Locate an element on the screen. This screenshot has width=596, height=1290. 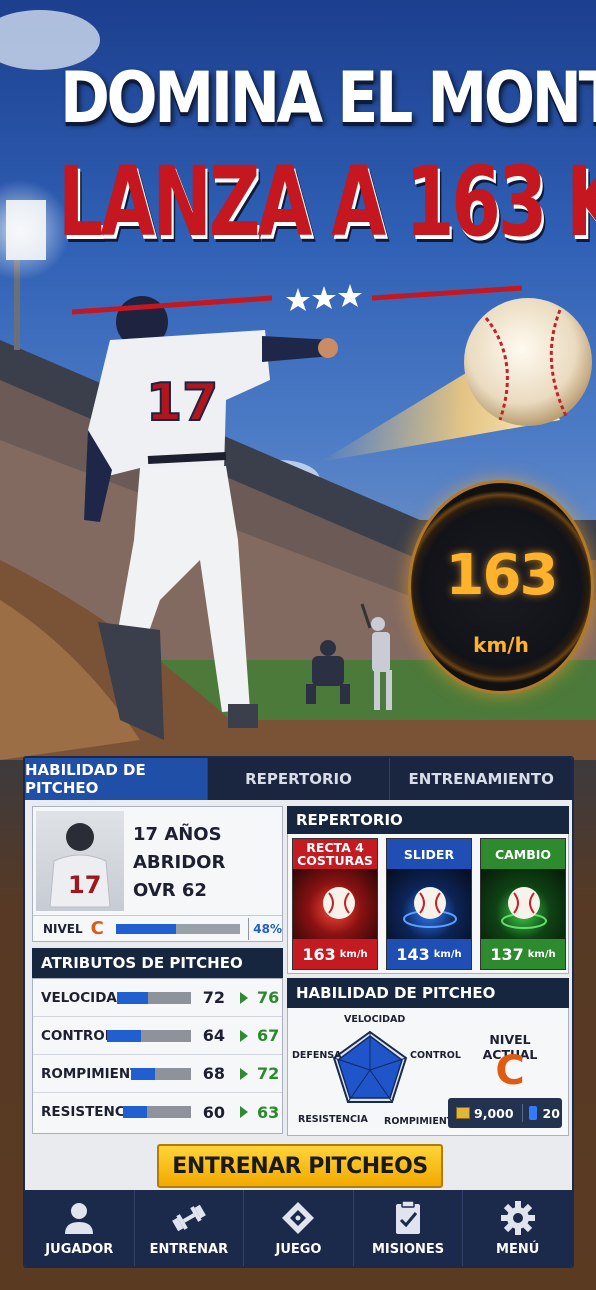
gear-icon is located at coordinates (517, 1218).